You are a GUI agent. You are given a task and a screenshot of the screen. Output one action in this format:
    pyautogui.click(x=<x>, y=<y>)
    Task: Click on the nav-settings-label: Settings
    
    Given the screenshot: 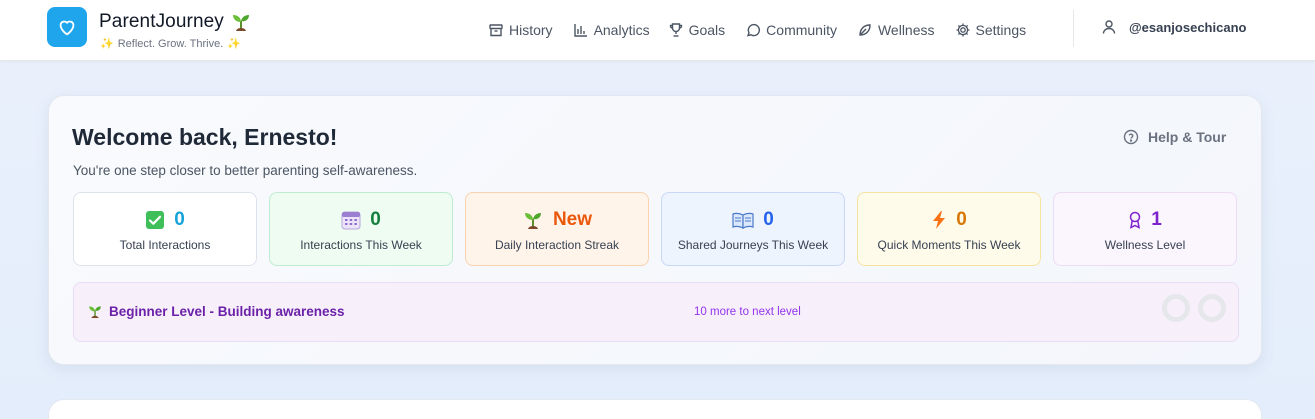 What is the action you would take?
    pyautogui.click(x=1001, y=30)
    